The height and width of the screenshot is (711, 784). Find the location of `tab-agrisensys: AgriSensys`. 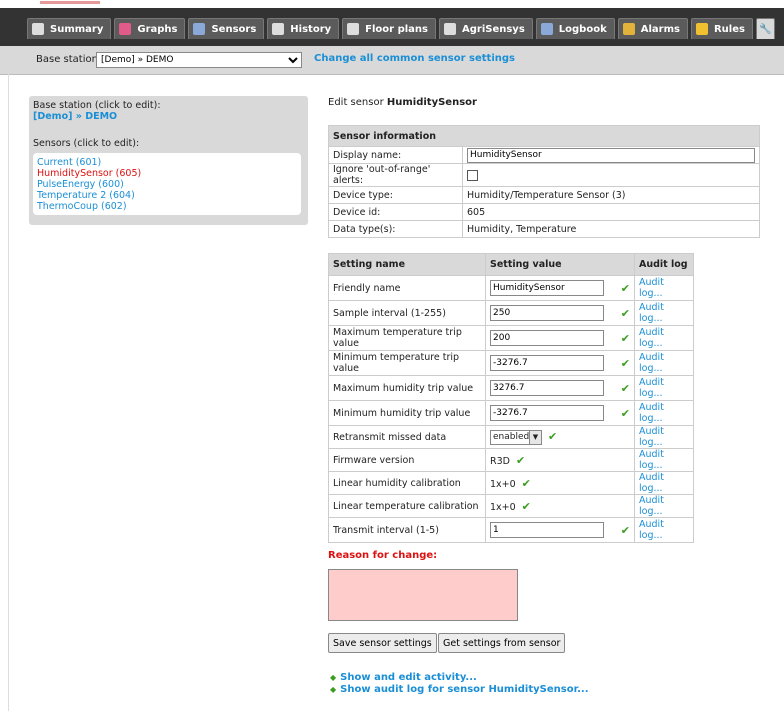

tab-agrisensys: AgriSensys is located at coordinates (485, 28).